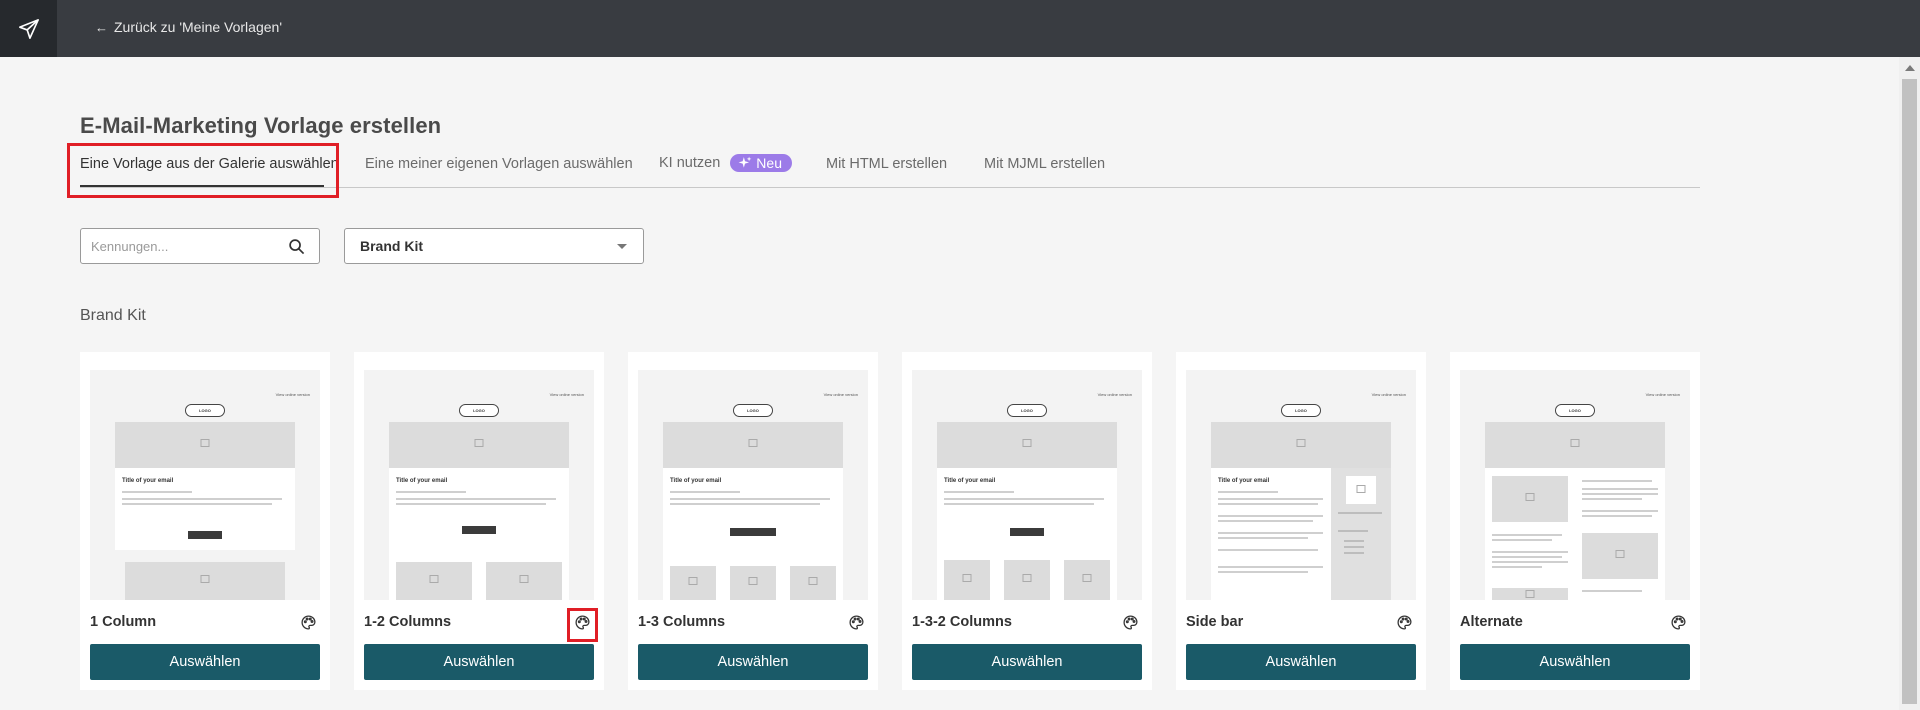 The image size is (1920, 710). I want to click on scroll-up-icon, so click(1910, 68).